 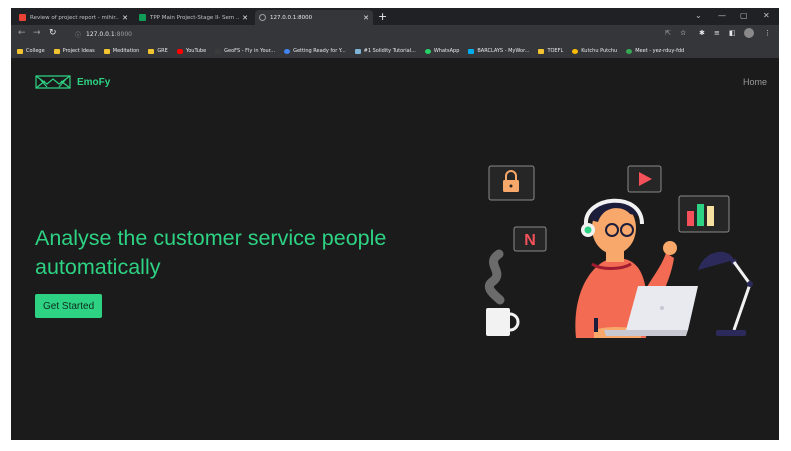 I want to click on new-tab-button: +, so click(x=382, y=16).